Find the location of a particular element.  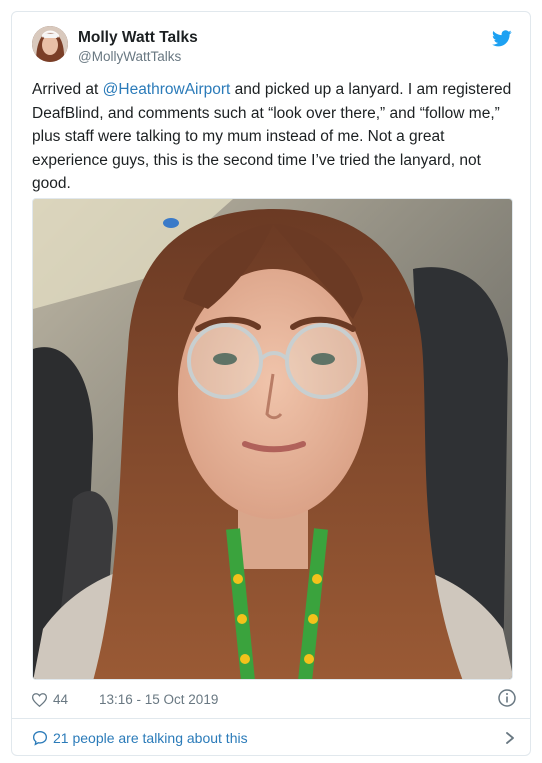

display-name: Molly Watt Talks is located at coordinates (138, 37).